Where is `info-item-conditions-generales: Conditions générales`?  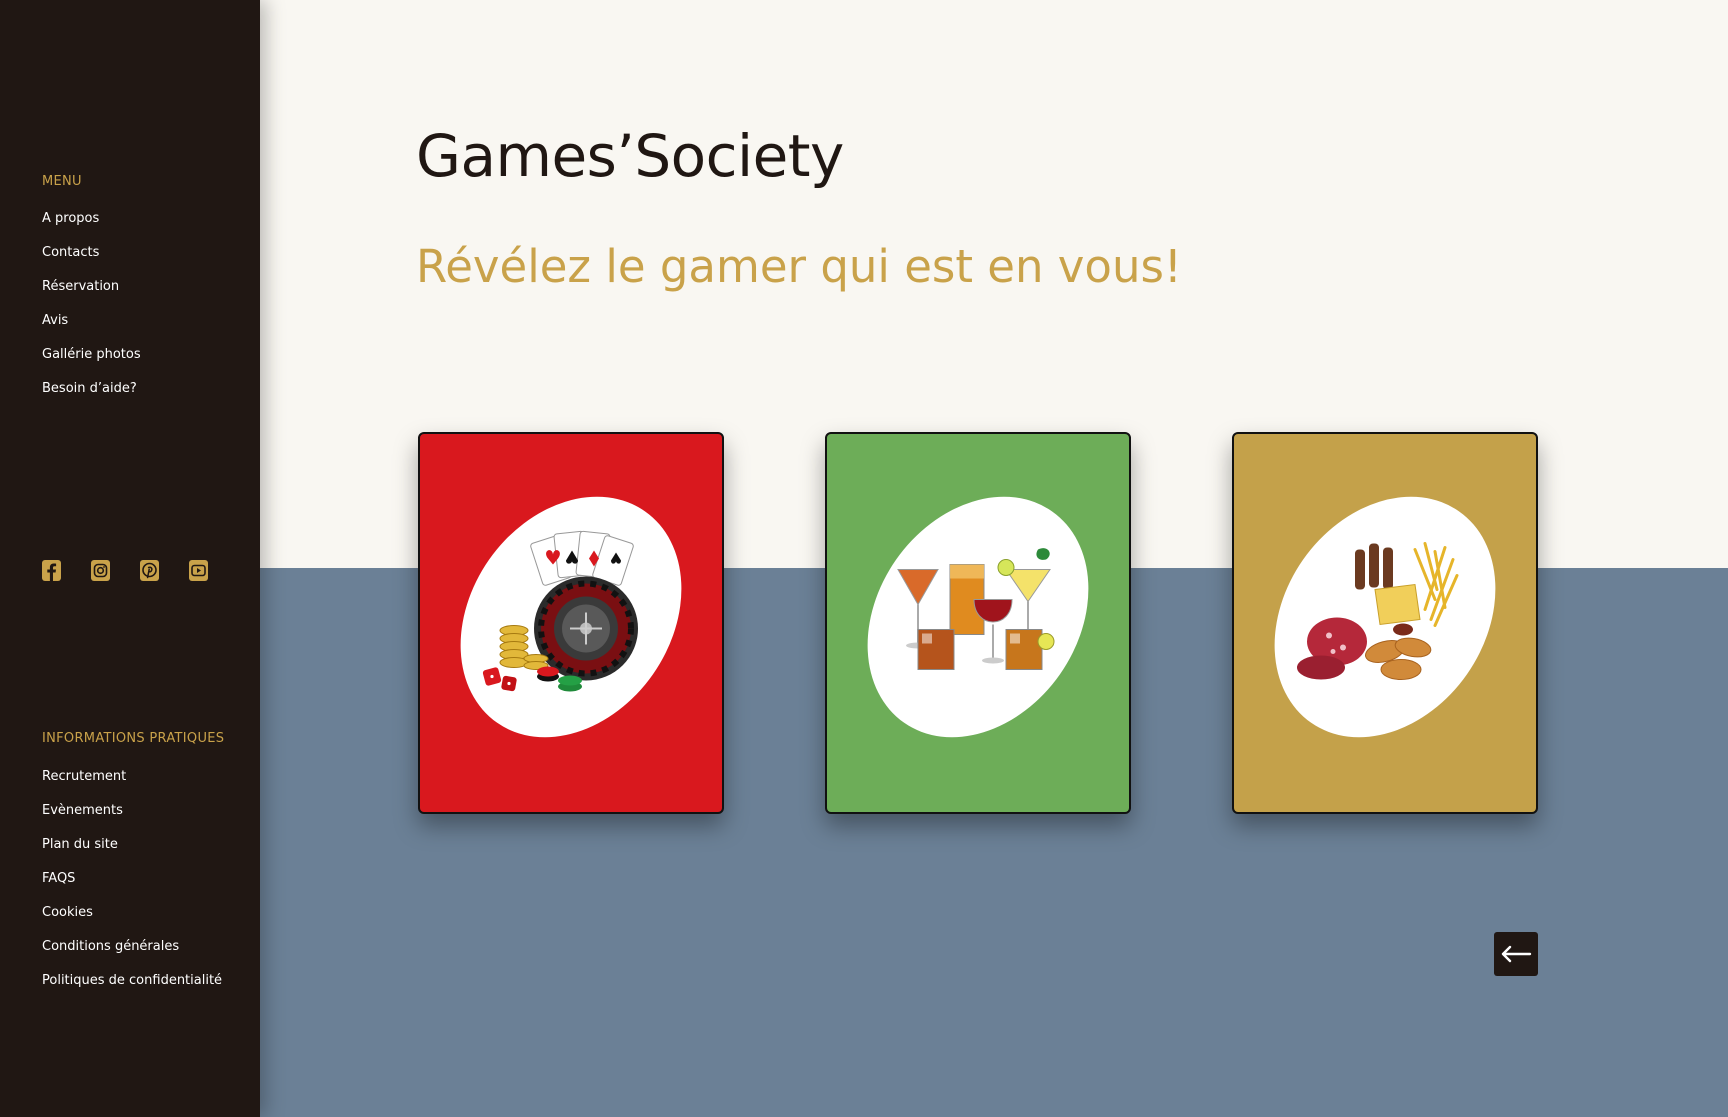 info-item-conditions-generales: Conditions générales is located at coordinates (132, 956).